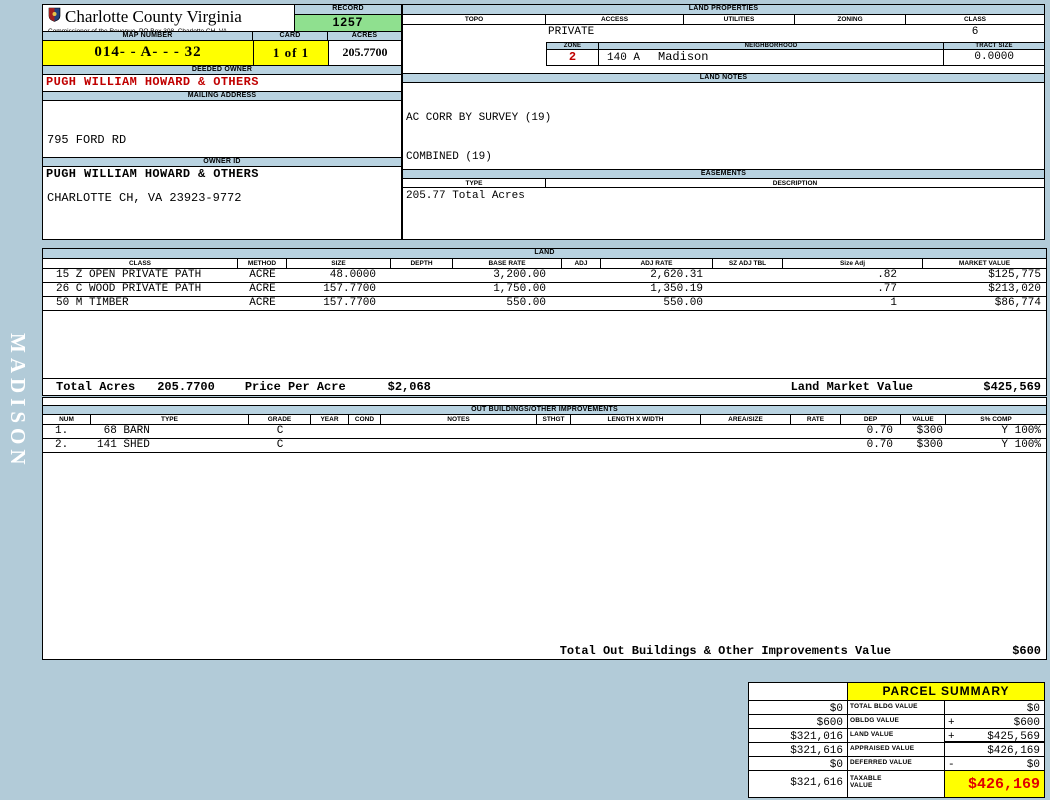 The image size is (1050, 800). What do you see at coordinates (887, 275) in the screenshot?
I see `cell-size-adj: .82` at bounding box center [887, 275].